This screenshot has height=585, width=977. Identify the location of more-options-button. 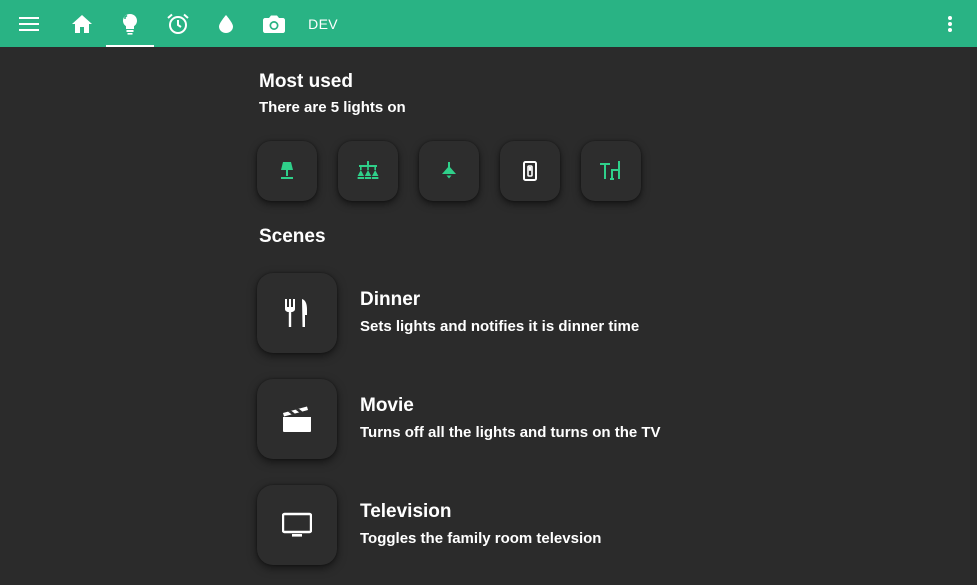
(950, 23).